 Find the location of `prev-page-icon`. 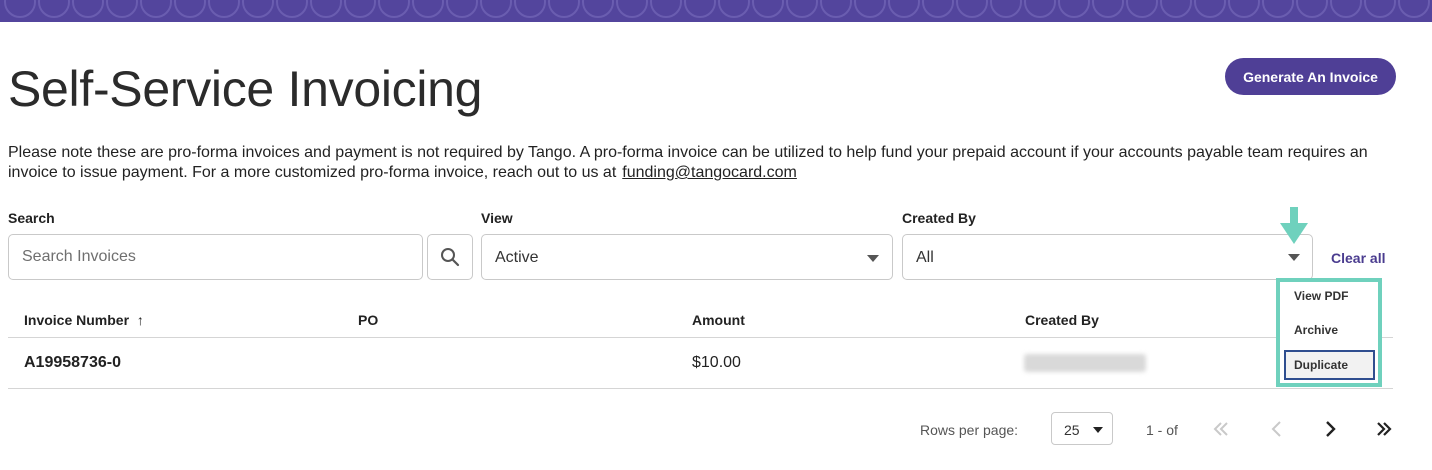

prev-page-icon is located at coordinates (1277, 429).